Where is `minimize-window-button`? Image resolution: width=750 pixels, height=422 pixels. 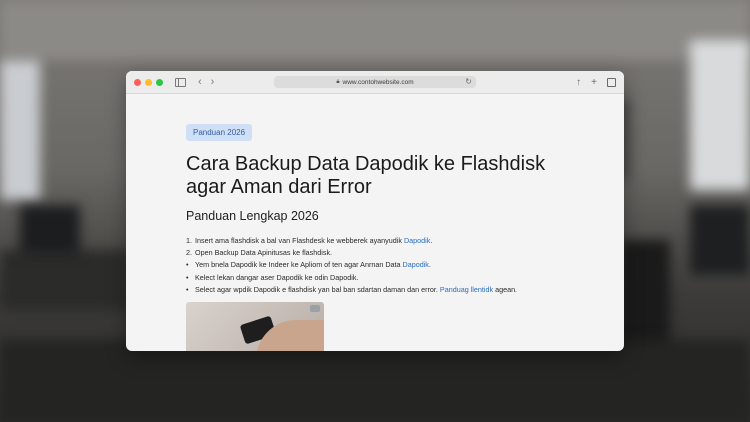
minimize-window-button is located at coordinates (148, 82).